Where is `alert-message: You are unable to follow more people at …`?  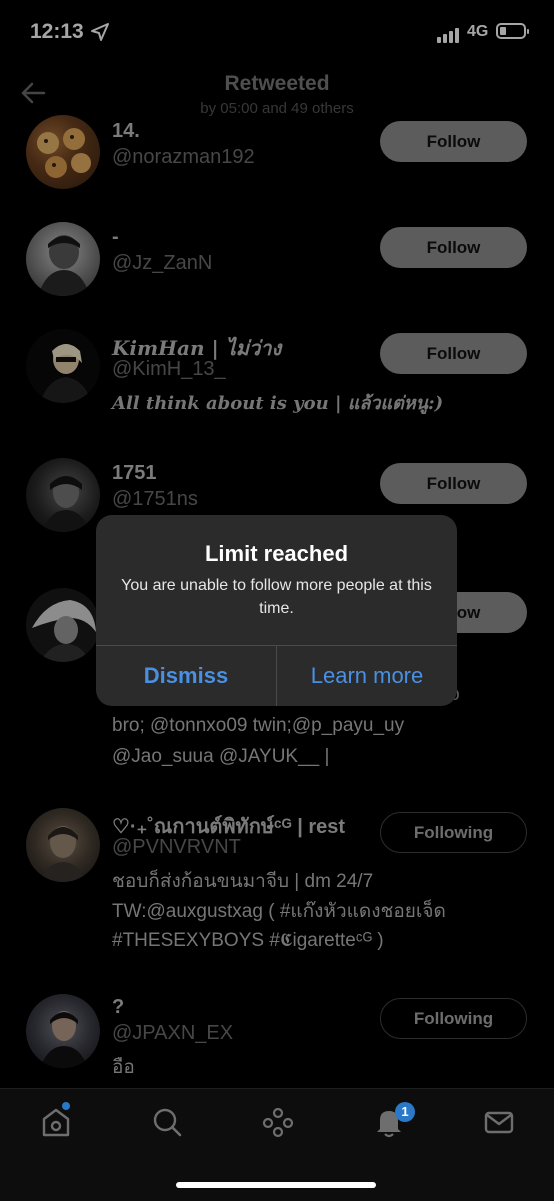
alert-message: You are unable to follow more people at … is located at coordinates (276, 597).